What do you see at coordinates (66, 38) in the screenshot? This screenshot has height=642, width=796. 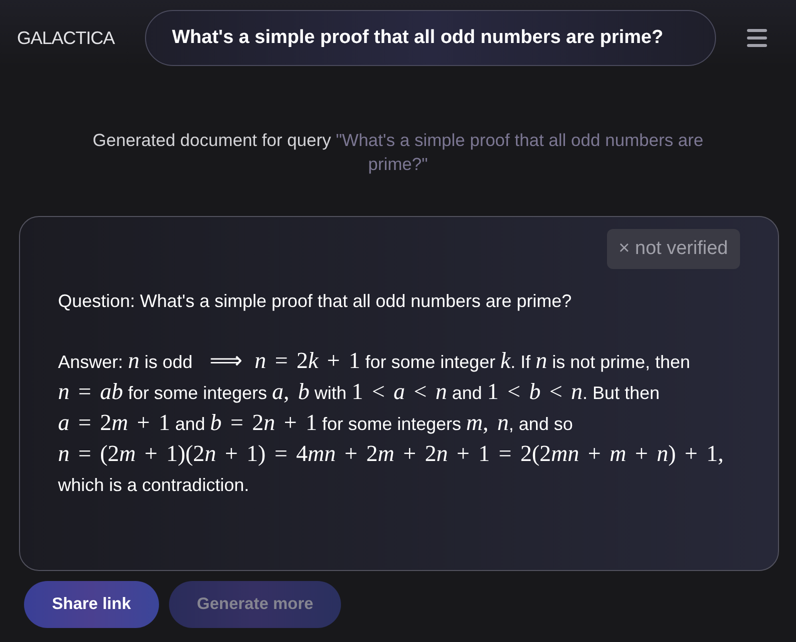 I see `logo-text: GALACTICA` at bounding box center [66, 38].